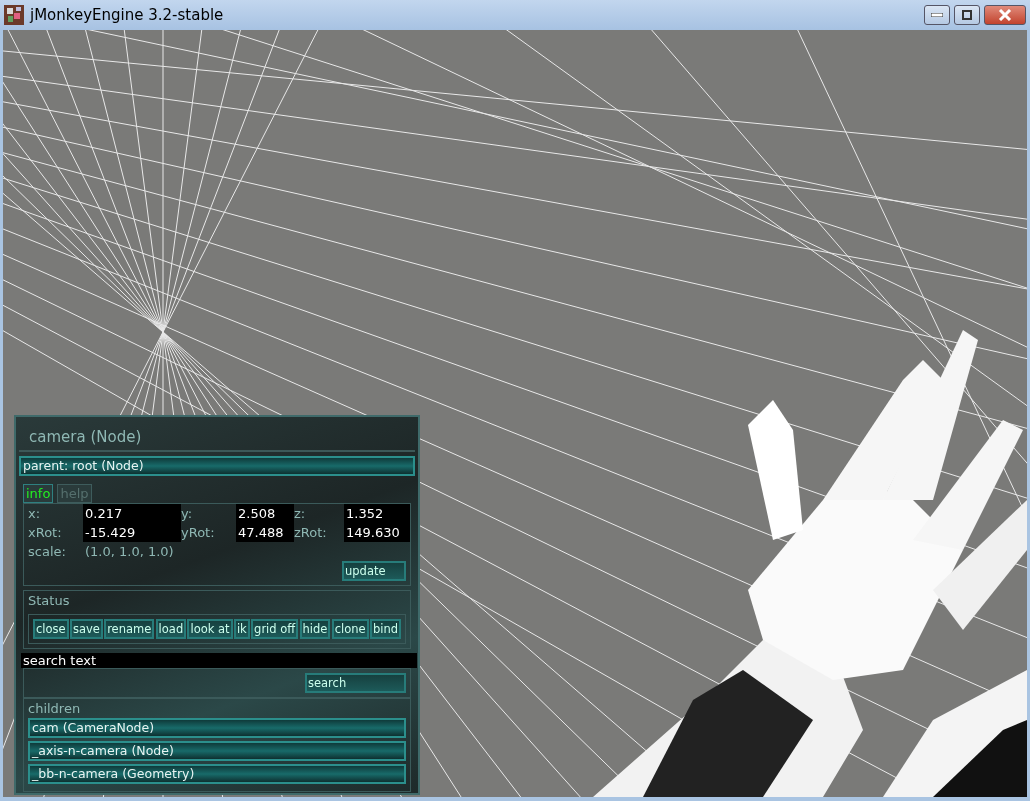 The image size is (1030, 801). What do you see at coordinates (14, 15) in the screenshot?
I see `app-logo-icon` at bounding box center [14, 15].